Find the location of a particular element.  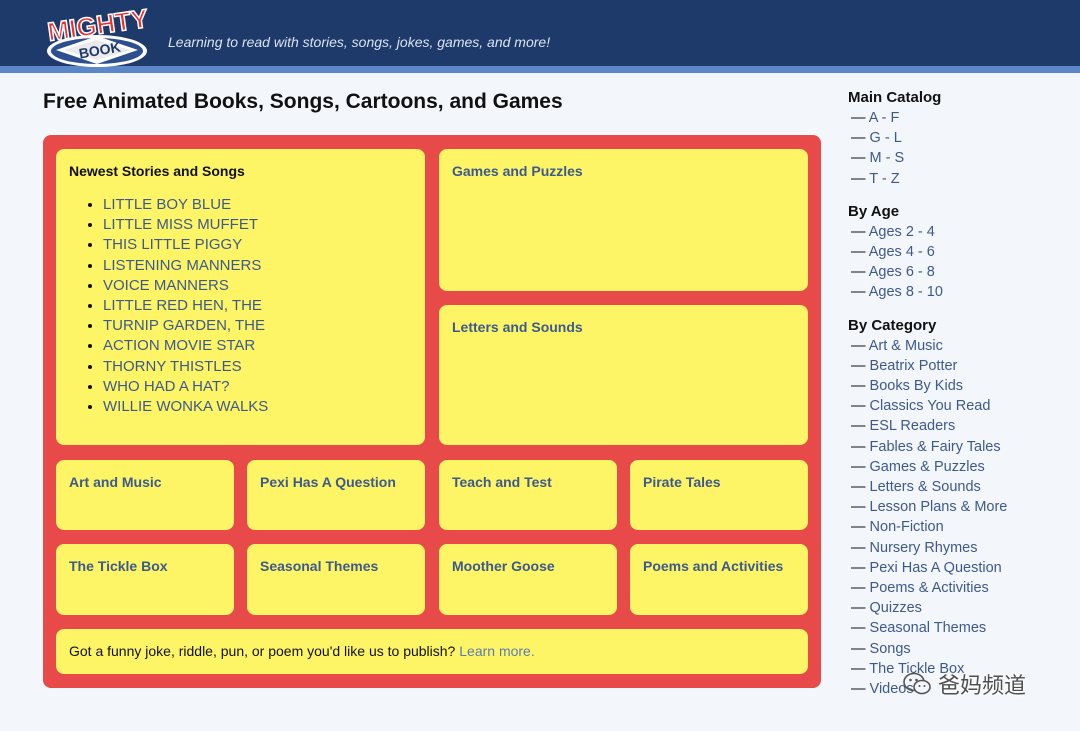

by-category-heading: By Category is located at coordinates (892, 325).